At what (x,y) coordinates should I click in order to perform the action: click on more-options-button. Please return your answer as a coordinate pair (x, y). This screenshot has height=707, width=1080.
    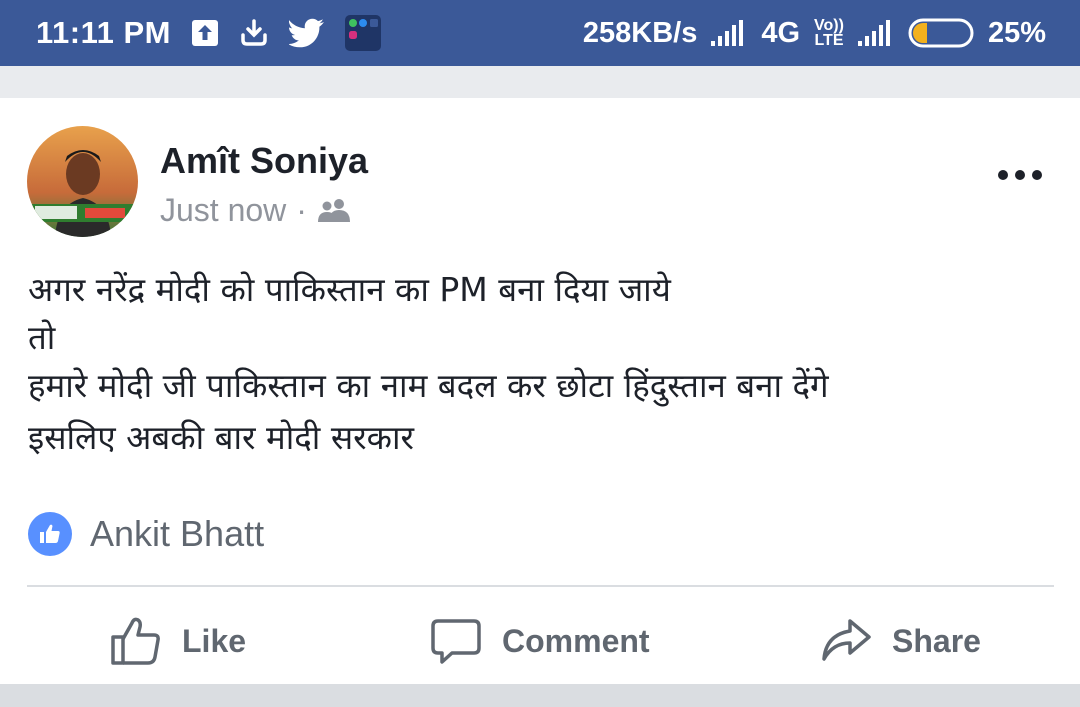
    Looking at the image, I should click on (1020, 175).